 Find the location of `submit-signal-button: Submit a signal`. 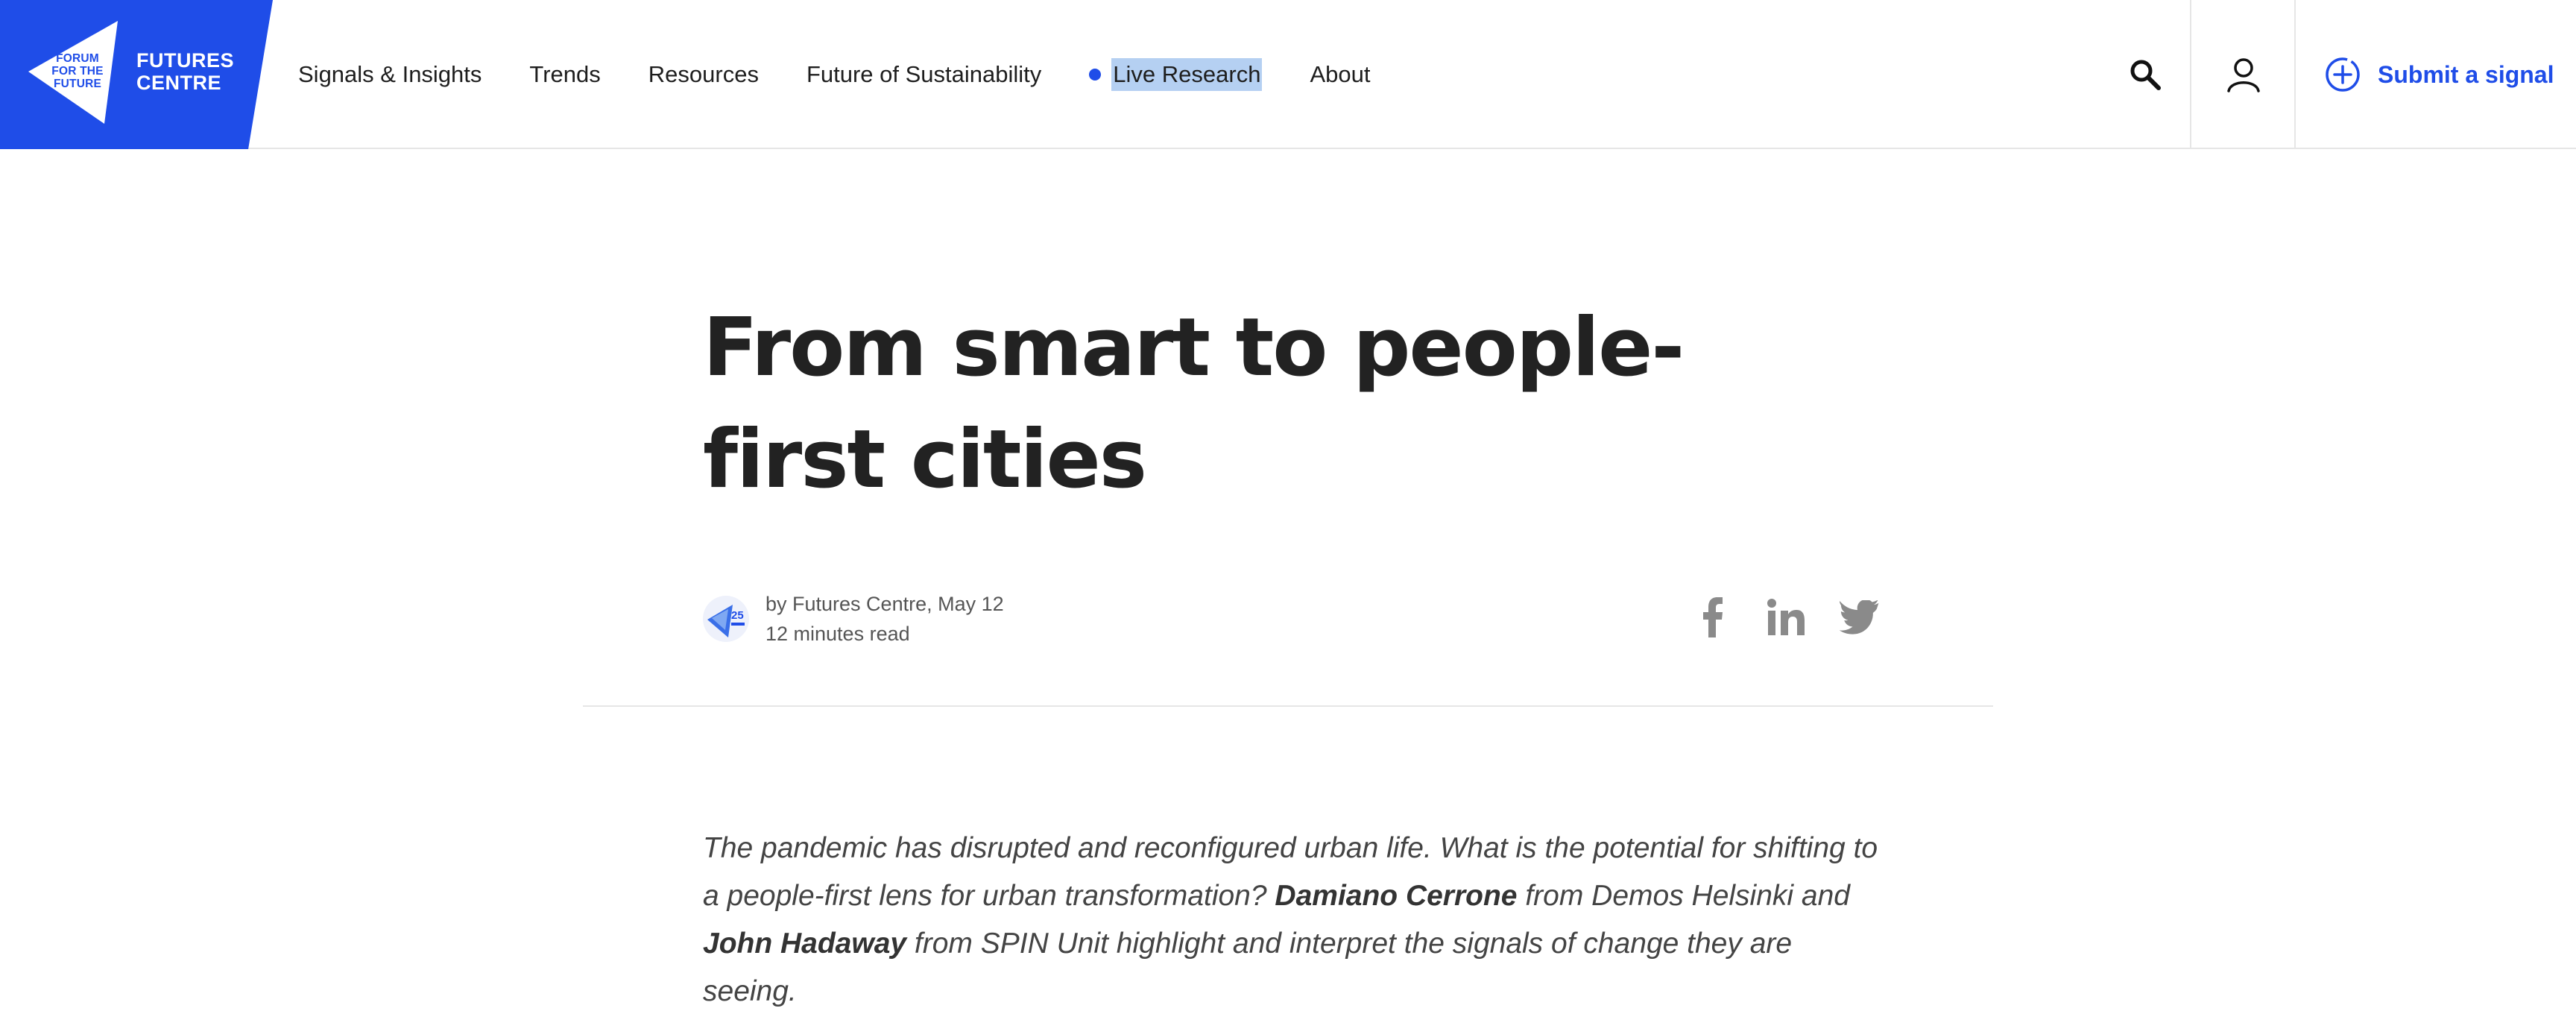

submit-signal-button: Submit a signal is located at coordinates (2439, 74).